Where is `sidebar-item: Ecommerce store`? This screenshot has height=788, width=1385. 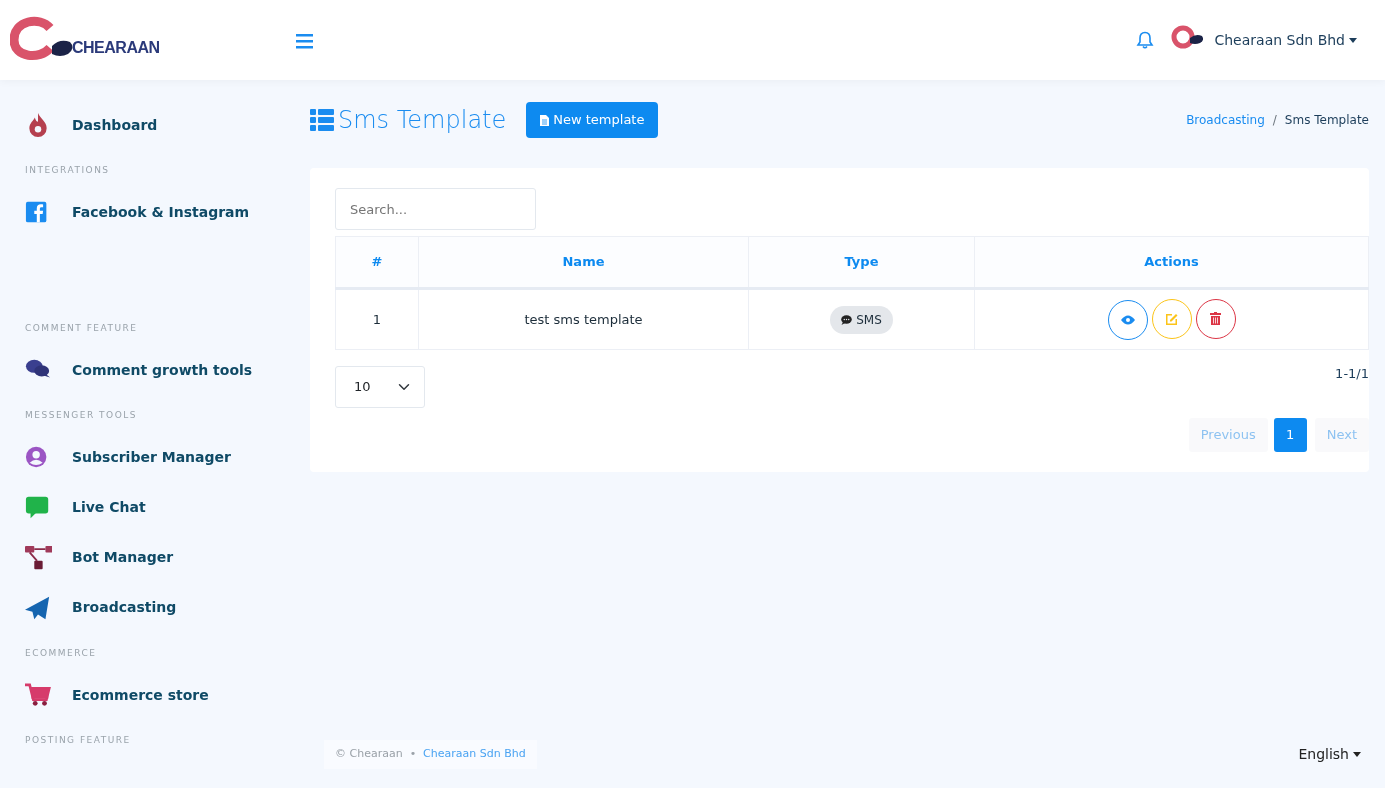 sidebar-item: Ecommerce store is located at coordinates (162, 695).